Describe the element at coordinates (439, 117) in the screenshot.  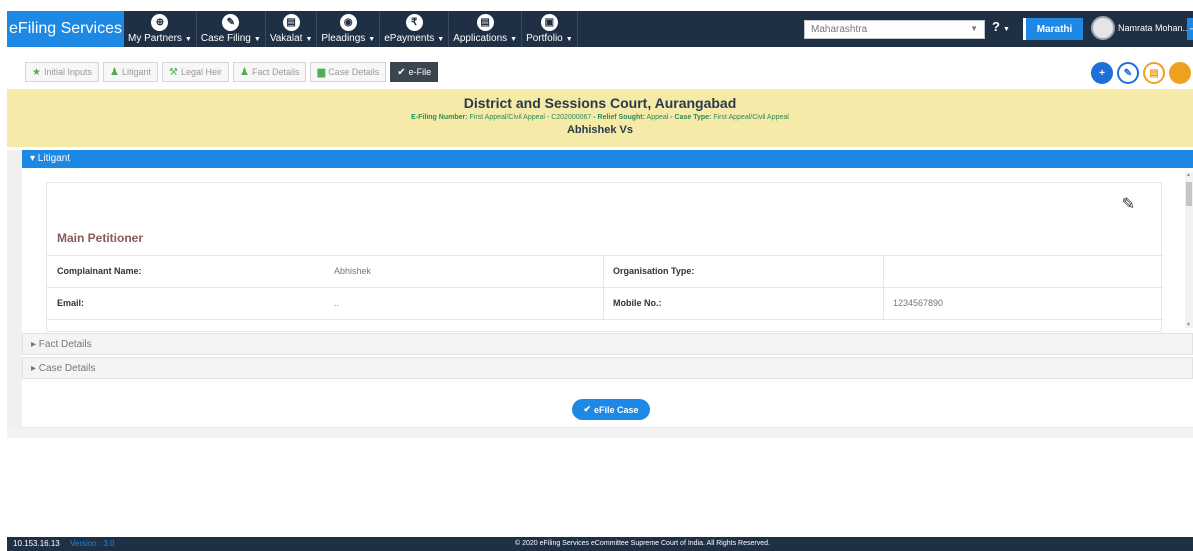
I see `filing-label: E-Filing Number:` at that location.